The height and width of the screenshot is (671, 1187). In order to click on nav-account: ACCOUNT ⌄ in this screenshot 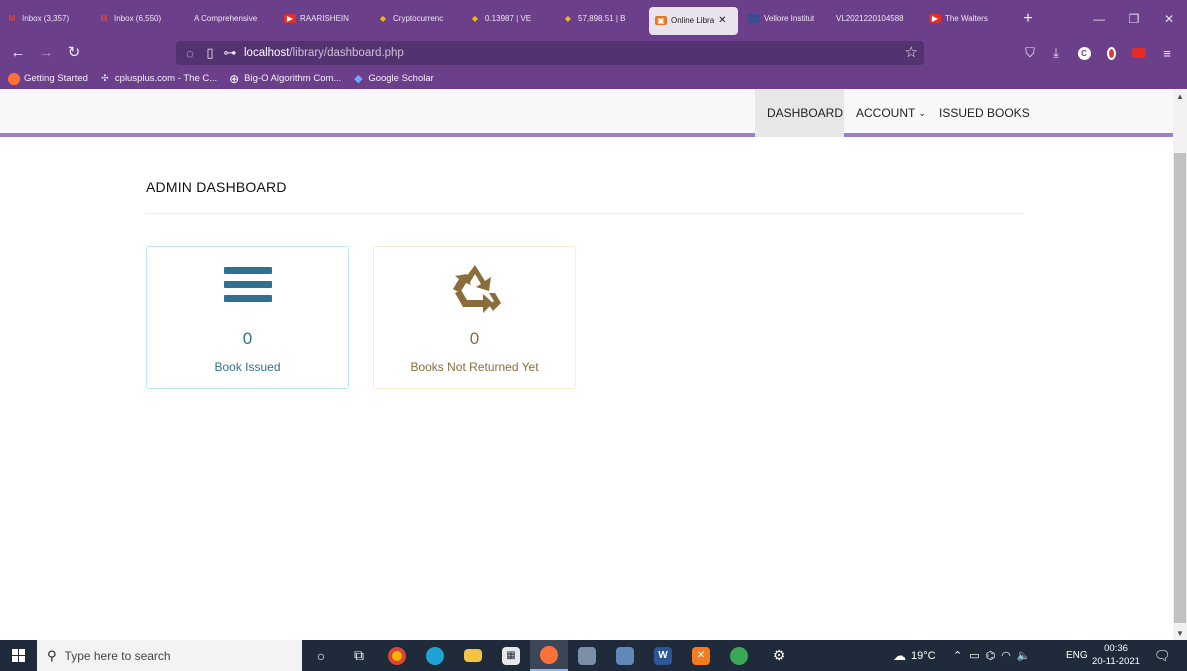, I will do `click(891, 113)`.